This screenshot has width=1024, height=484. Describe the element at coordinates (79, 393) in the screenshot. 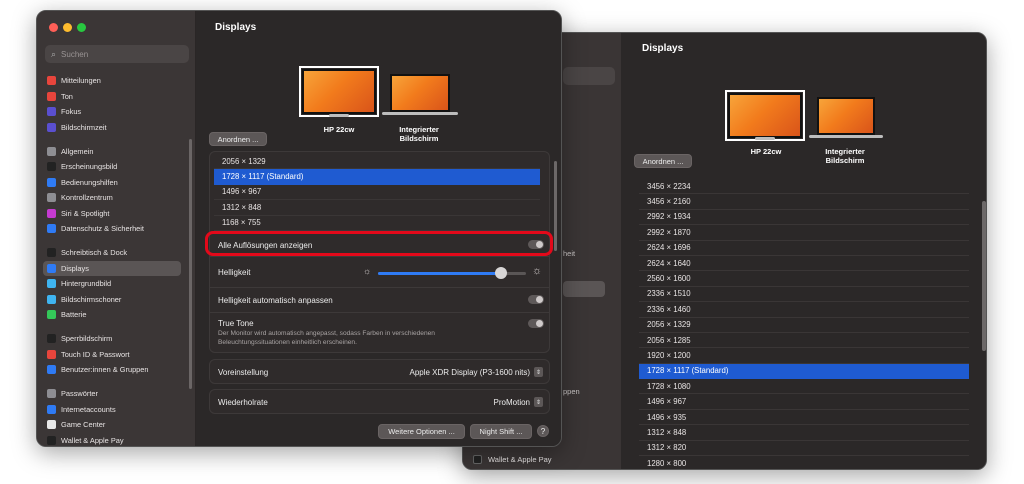

I see `sidebar-item-label: Passwörter` at that location.